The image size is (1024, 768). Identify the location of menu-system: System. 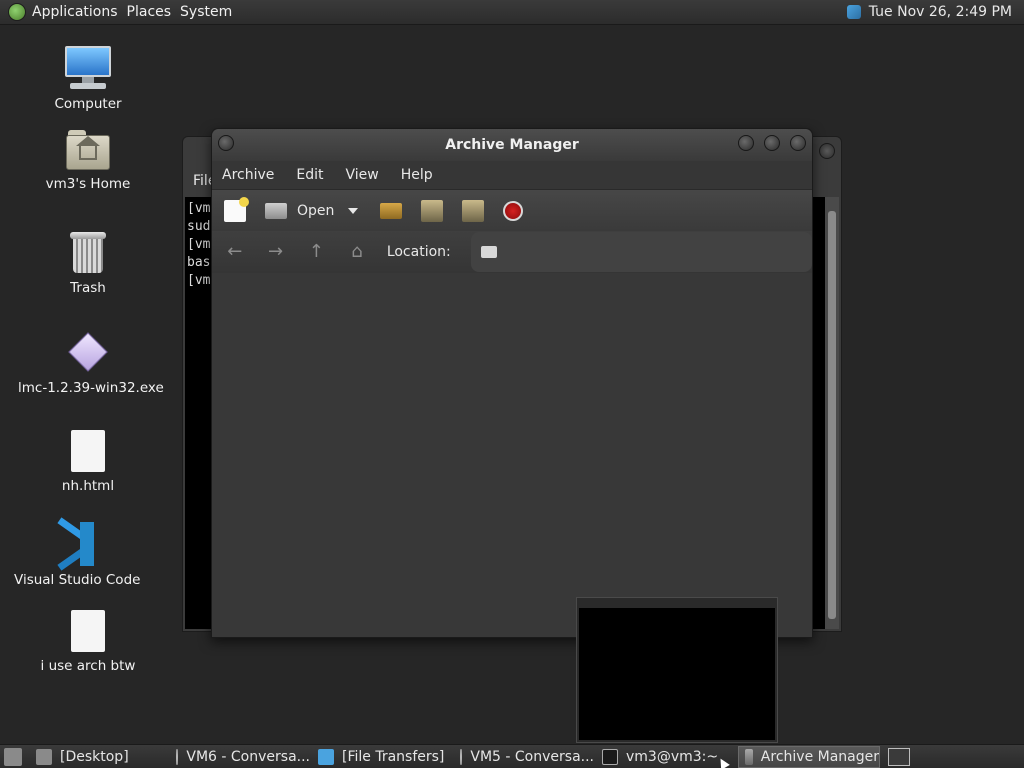
(210, 12).